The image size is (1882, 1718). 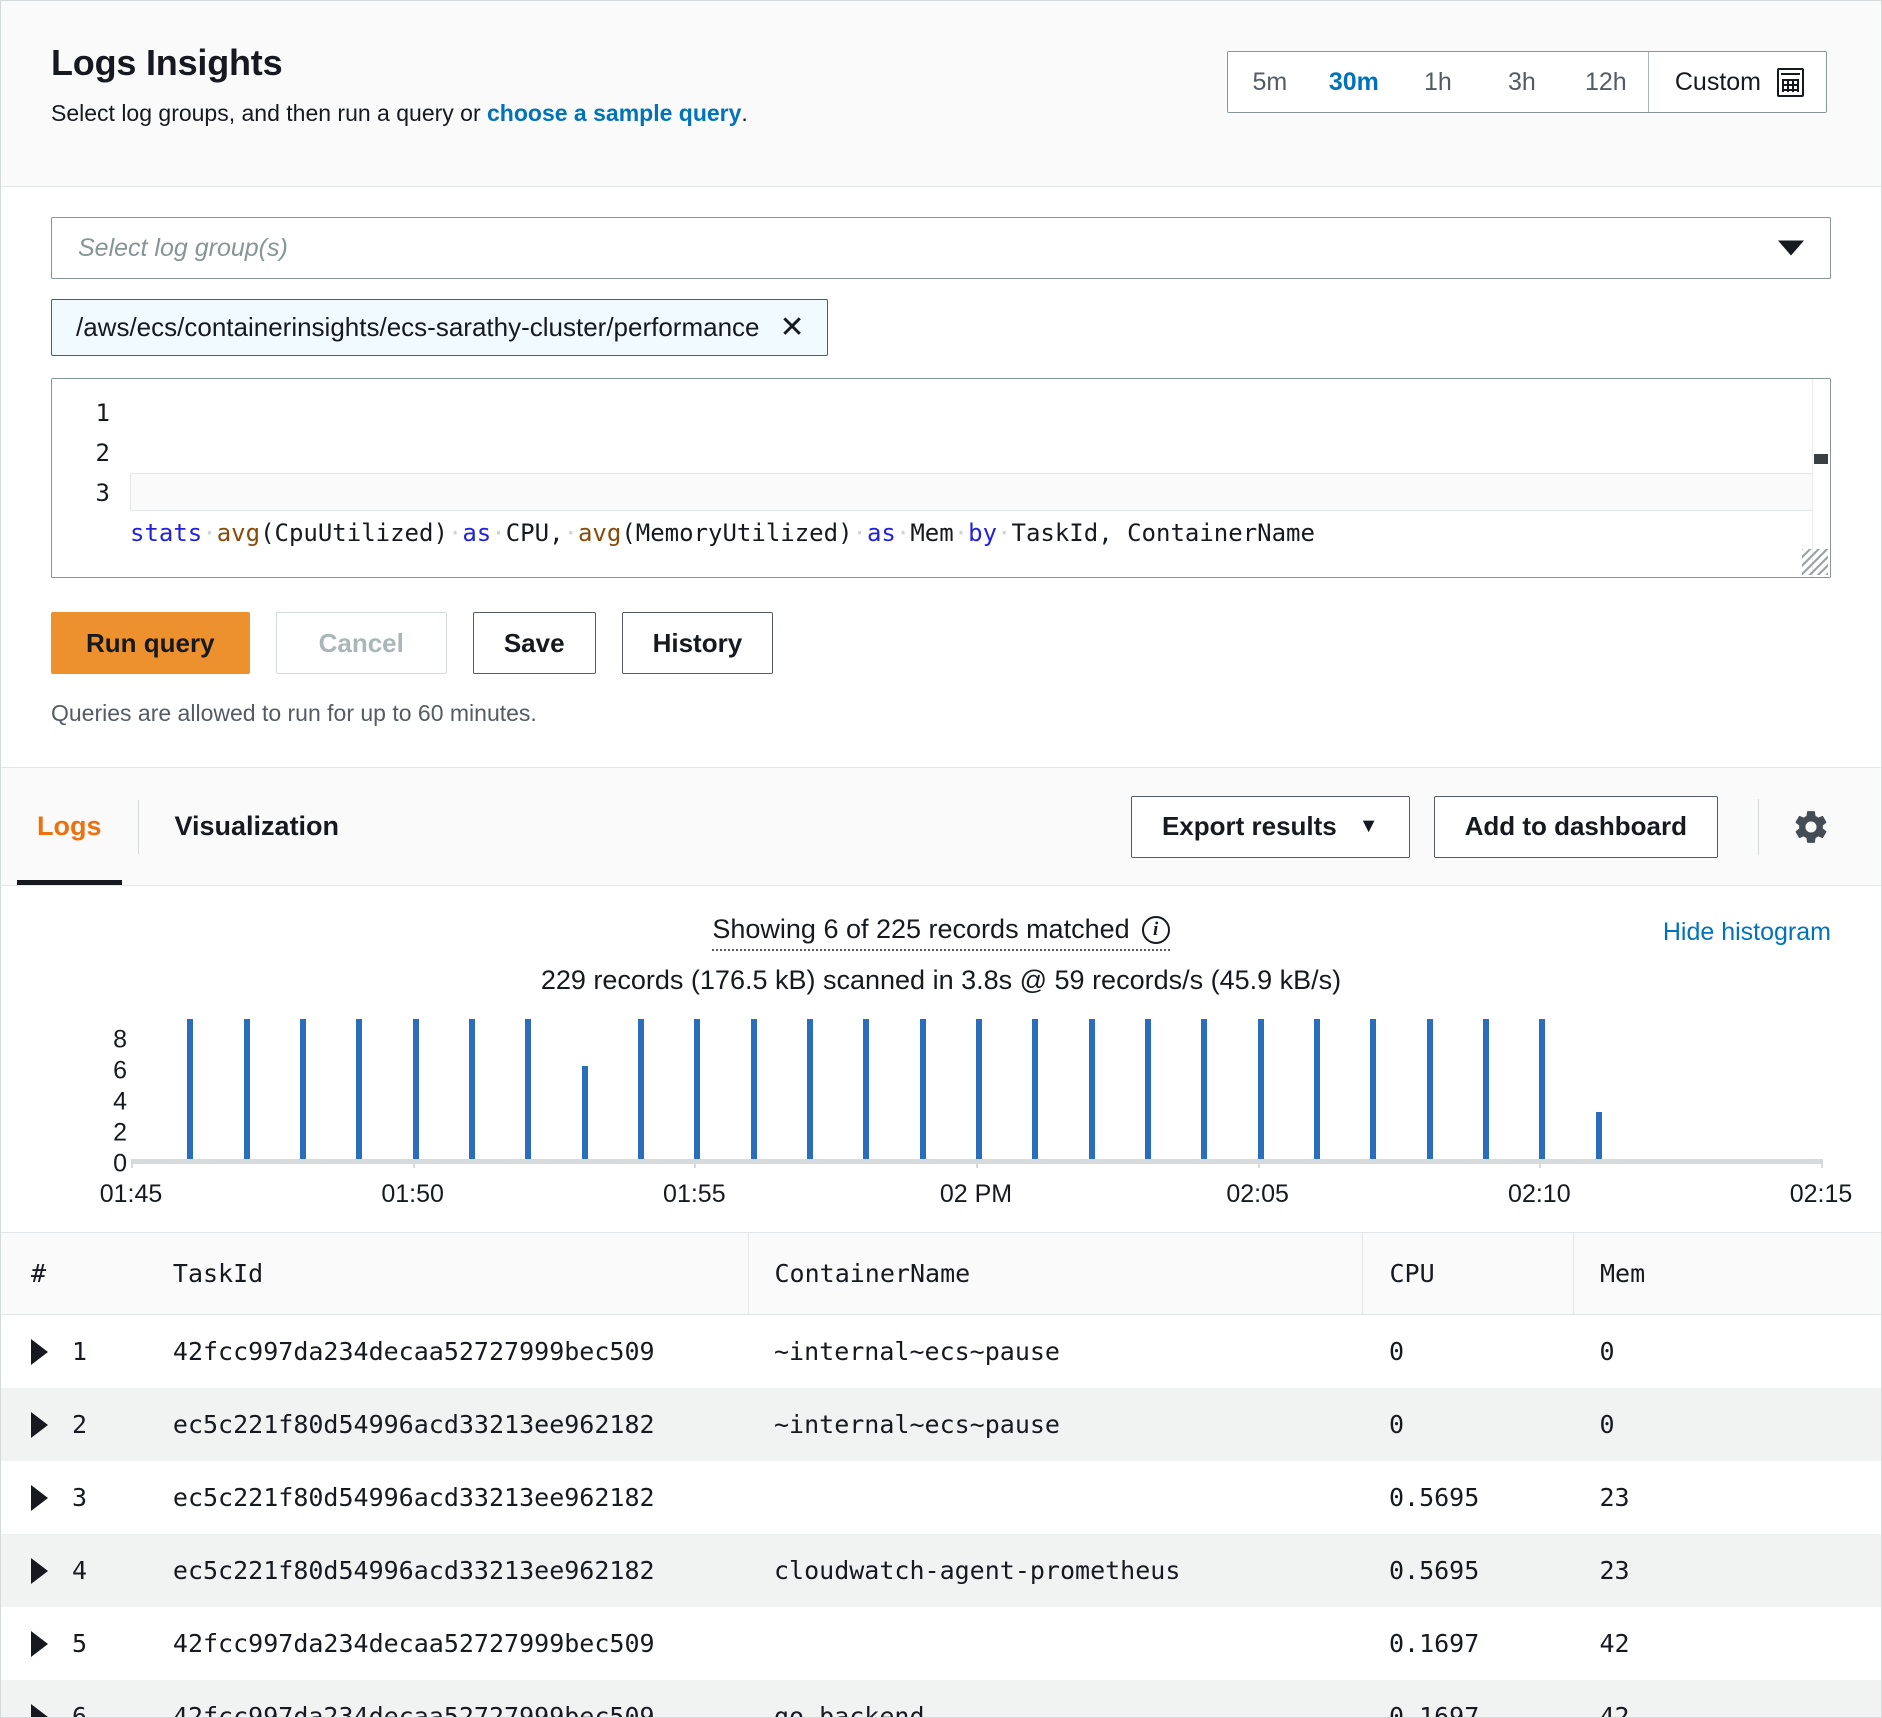 What do you see at coordinates (102, 493) in the screenshot?
I see `line-number: 3` at bounding box center [102, 493].